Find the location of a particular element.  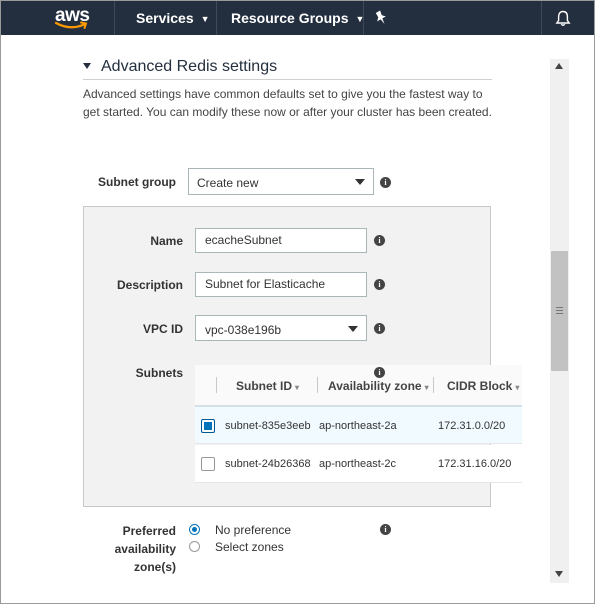

preferred-az-label-line: zone(s) is located at coordinates (155, 567).